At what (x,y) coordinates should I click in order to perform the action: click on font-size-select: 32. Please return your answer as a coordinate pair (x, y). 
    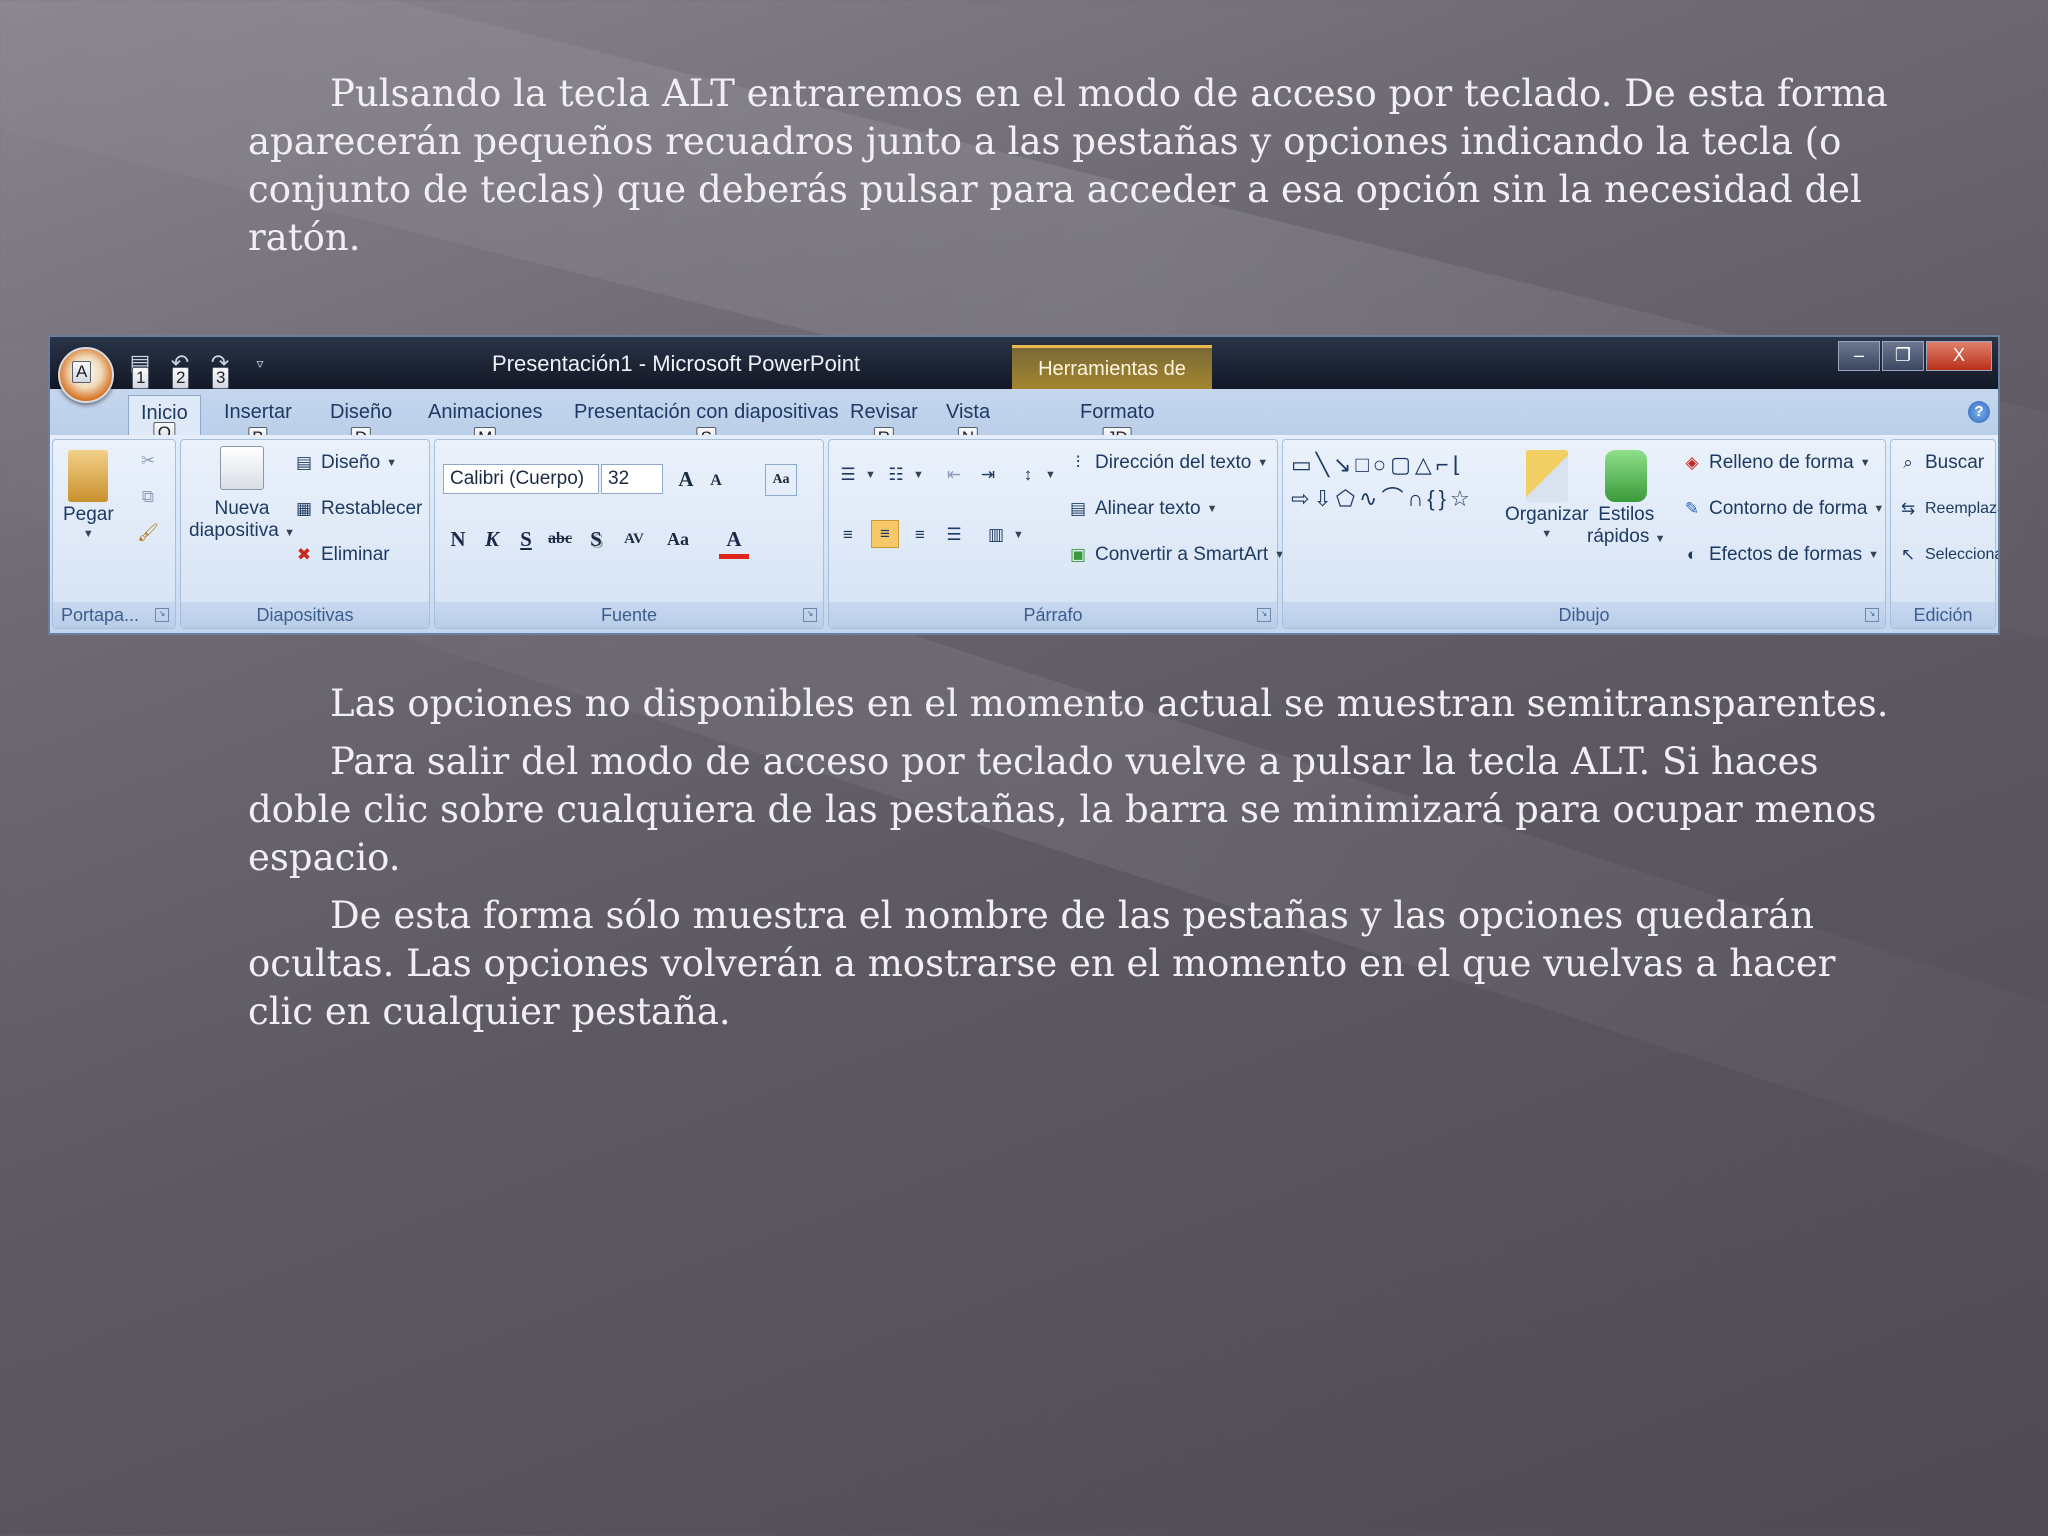
    Looking at the image, I should click on (632, 479).